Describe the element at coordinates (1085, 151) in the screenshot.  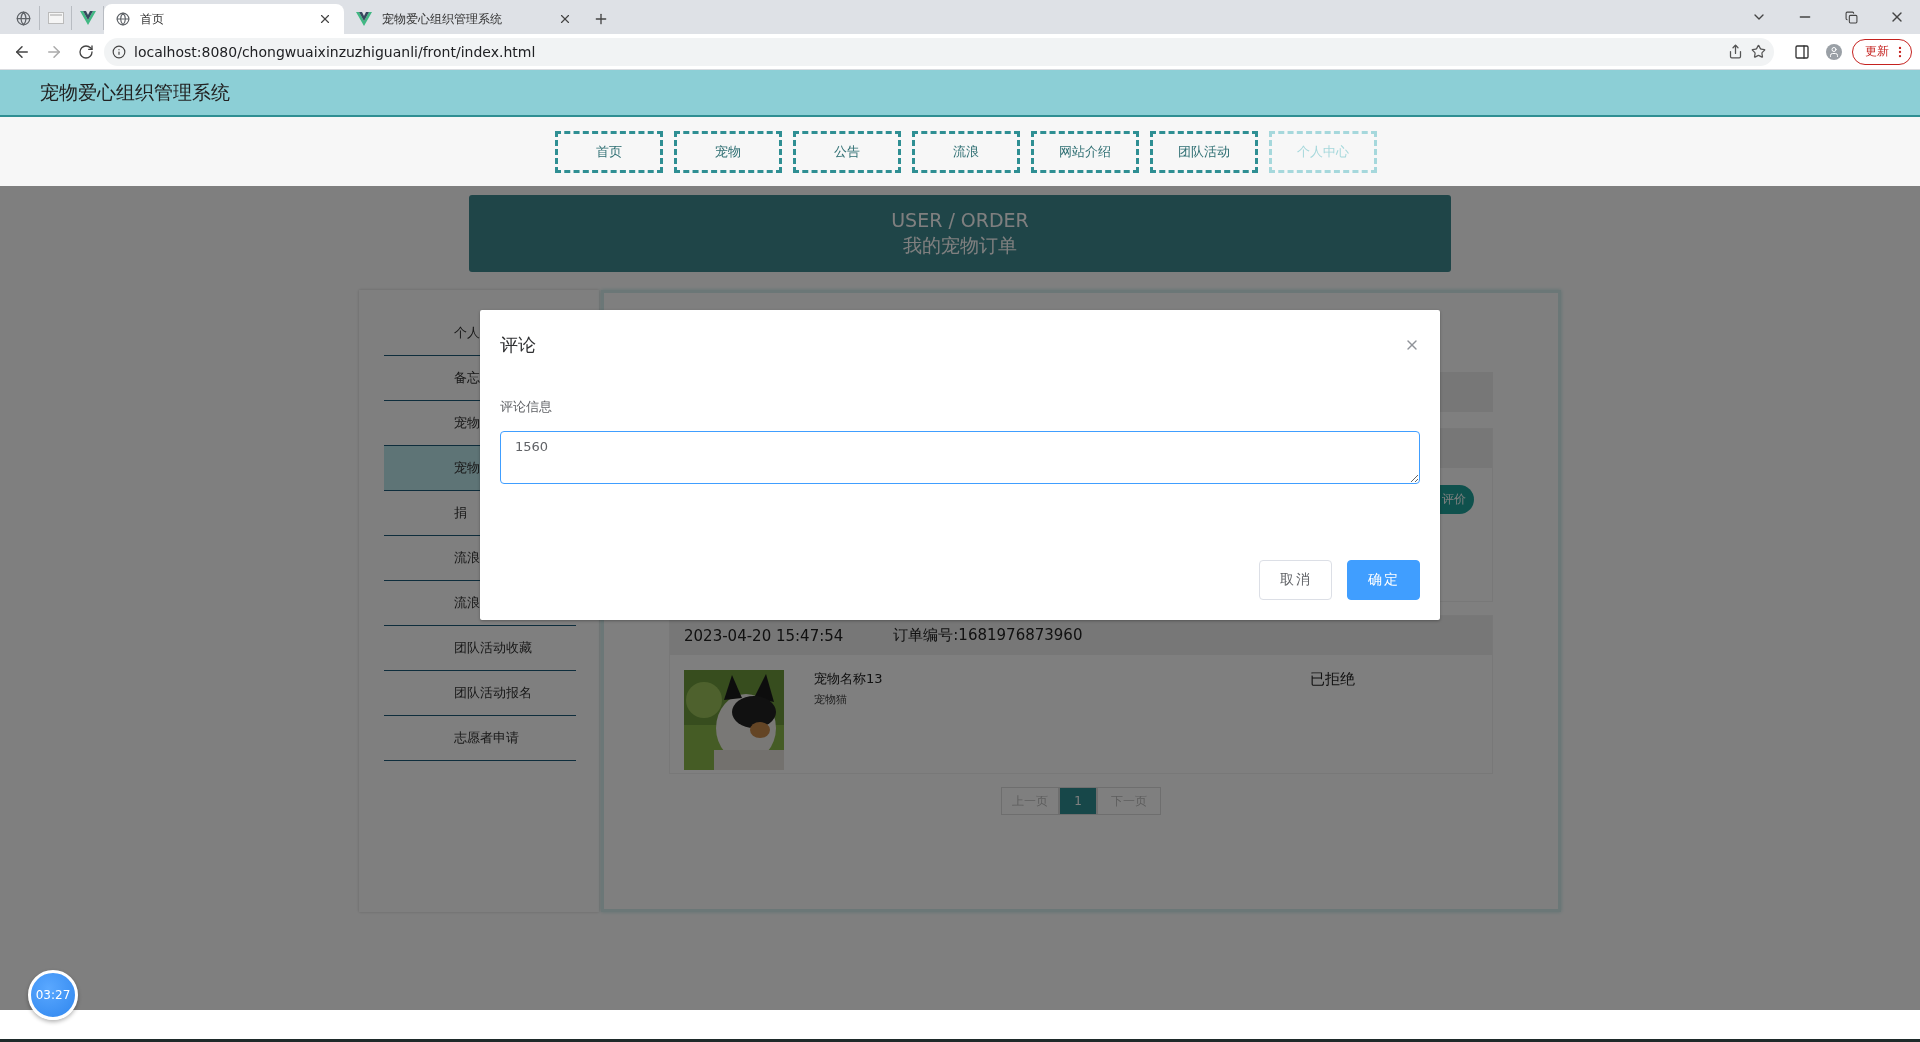
I see `nav-button: 网站介绍` at that location.